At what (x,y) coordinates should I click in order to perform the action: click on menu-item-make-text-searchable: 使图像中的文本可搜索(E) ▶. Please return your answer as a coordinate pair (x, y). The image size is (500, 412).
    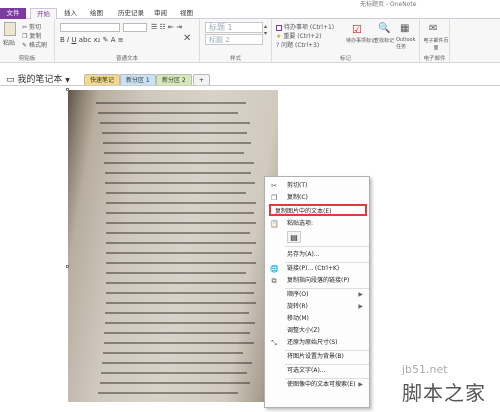
    Looking at the image, I should click on (317, 385).